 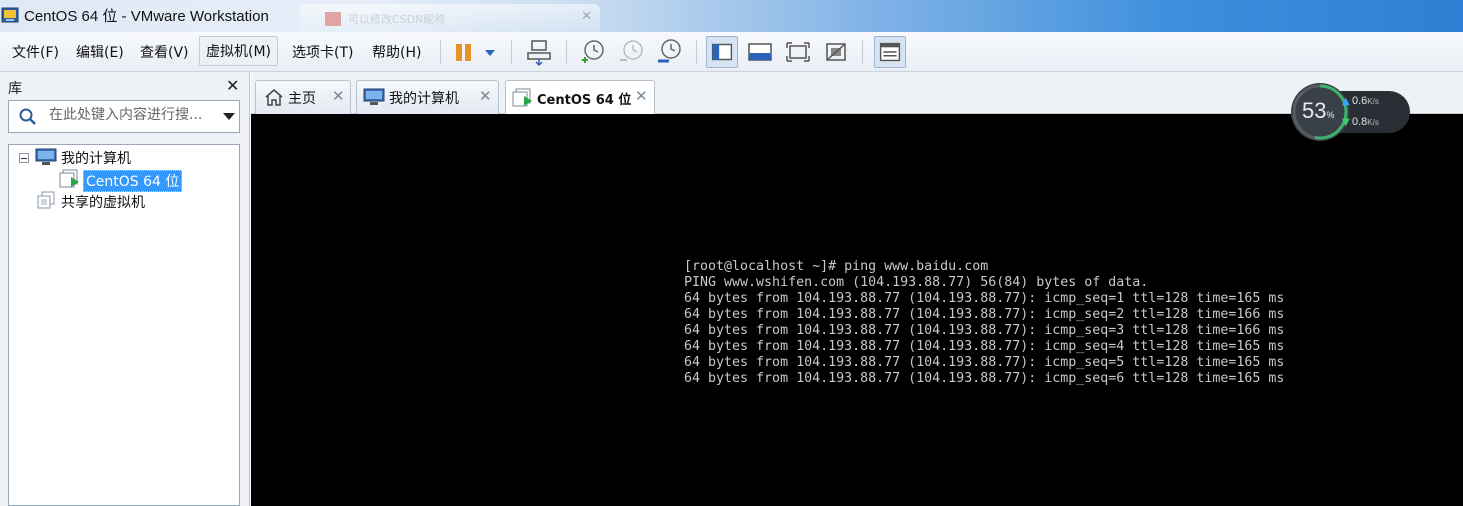 I want to click on menu-vm: 虚拟机(M), so click(x=239, y=51).